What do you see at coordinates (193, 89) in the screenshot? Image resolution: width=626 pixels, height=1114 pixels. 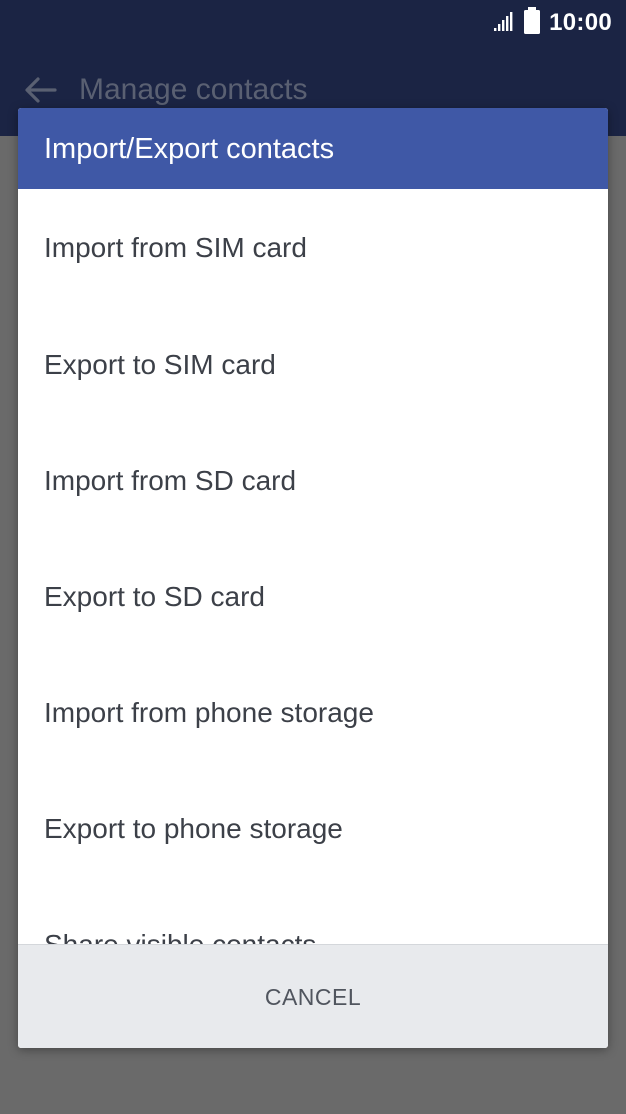 I see `page-title: Manage contacts` at bounding box center [193, 89].